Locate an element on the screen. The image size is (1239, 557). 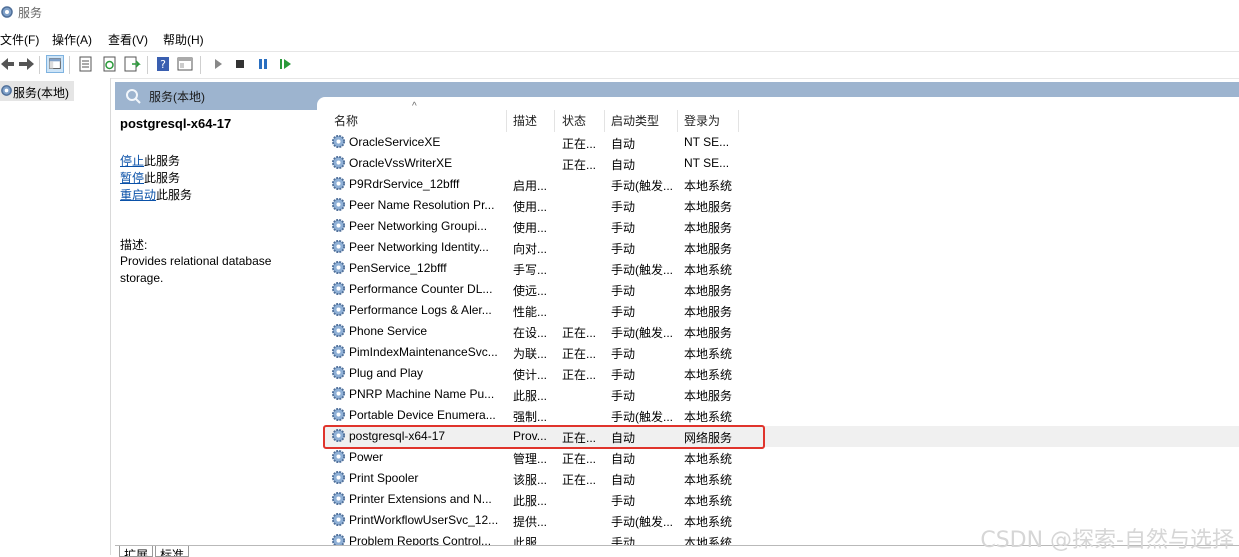
table-row: Peer Name Resolution Pr... 使用... 手动 本地服务 is located at coordinates (782, 205).